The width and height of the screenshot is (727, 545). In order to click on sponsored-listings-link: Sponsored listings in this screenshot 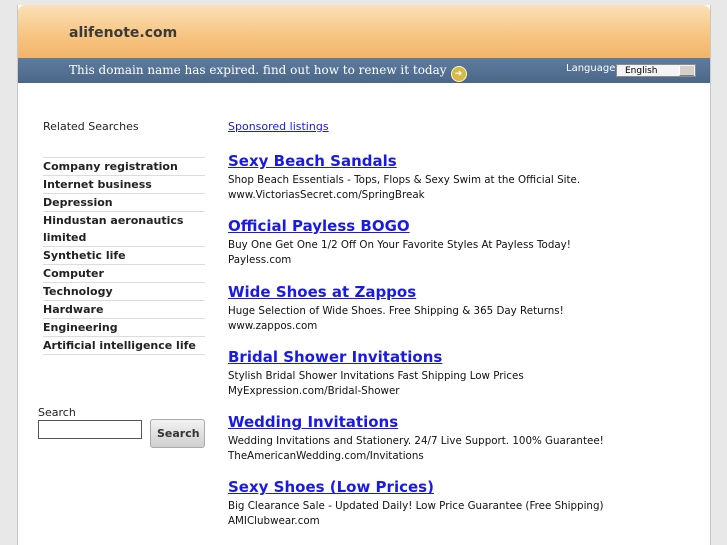, I will do `click(278, 126)`.